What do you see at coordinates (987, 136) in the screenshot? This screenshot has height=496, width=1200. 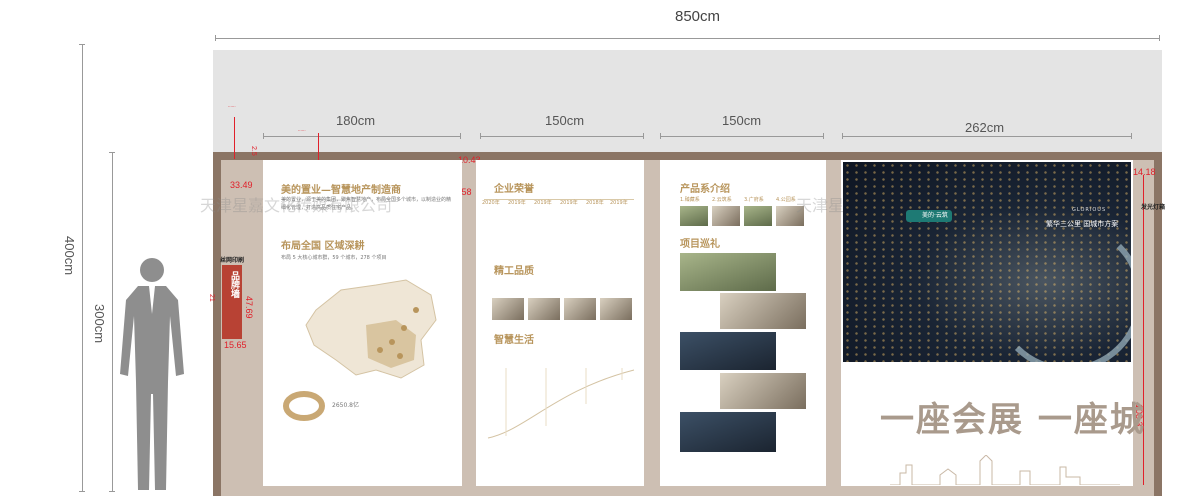 I see `section-4-line` at bounding box center [987, 136].